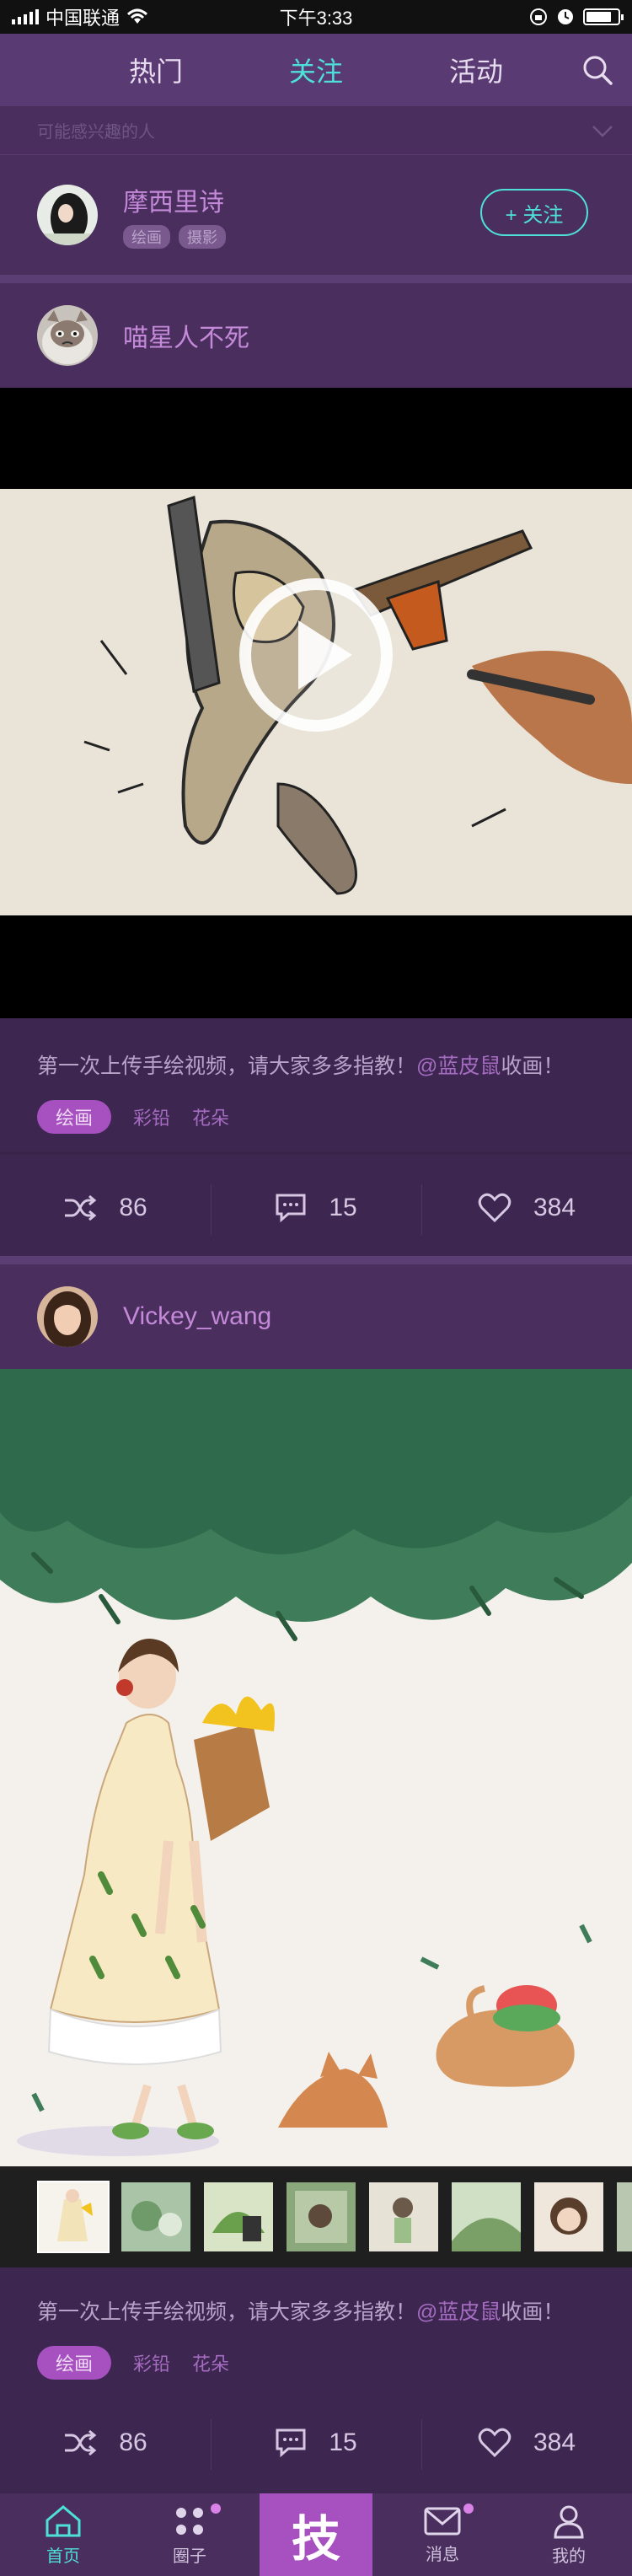  Describe the element at coordinates (186, 335) in the screenshot. I see `post-author: 喵星人不死` at that location.